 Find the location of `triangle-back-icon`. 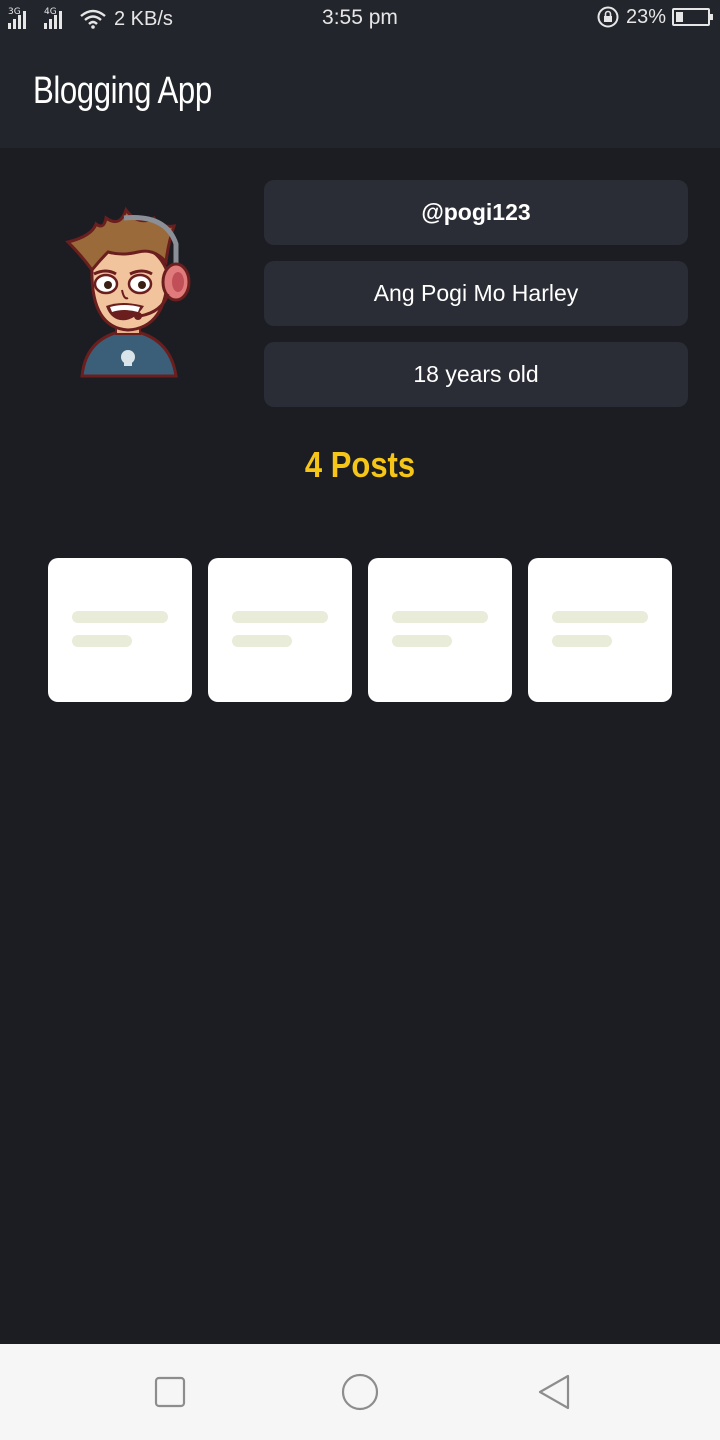

triangle-back-icon is located at coordinates (554, 1392).